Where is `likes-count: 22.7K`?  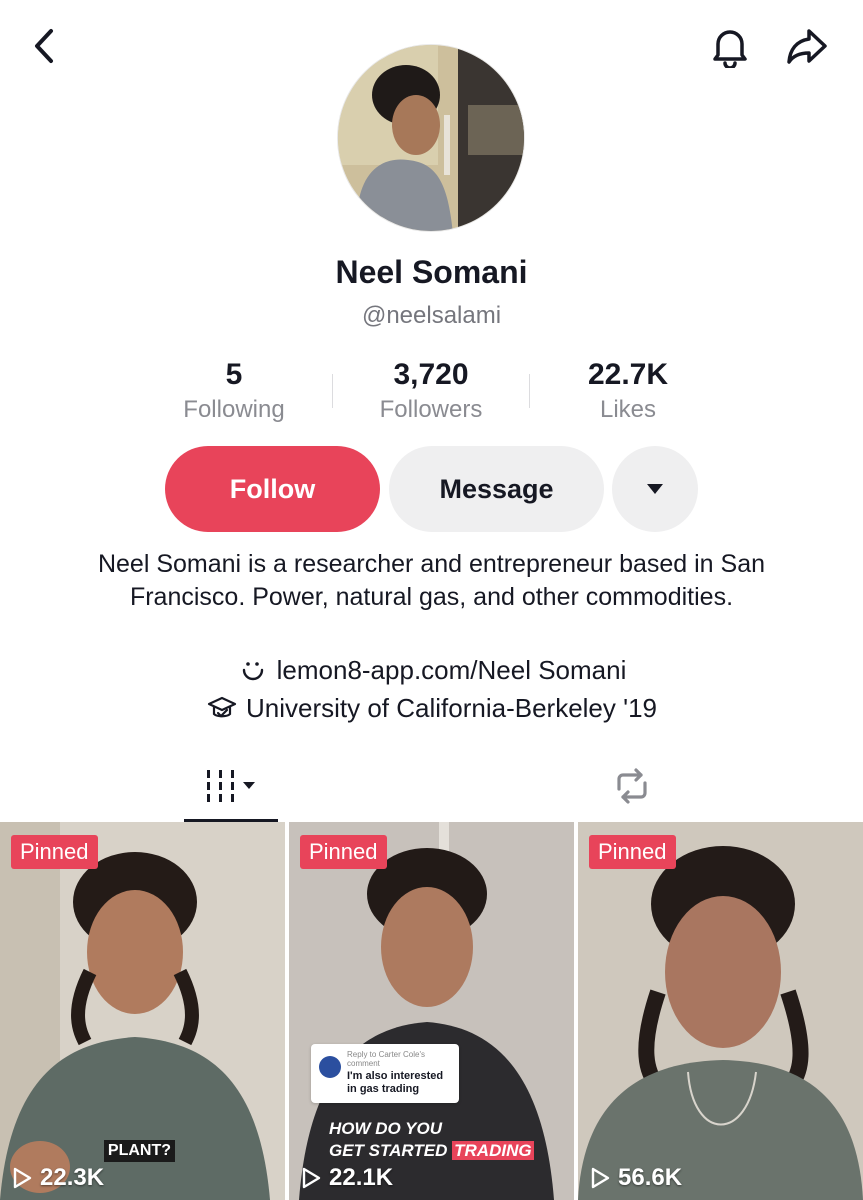
likes-count: 22.7K is located at coordinates (628, 374).